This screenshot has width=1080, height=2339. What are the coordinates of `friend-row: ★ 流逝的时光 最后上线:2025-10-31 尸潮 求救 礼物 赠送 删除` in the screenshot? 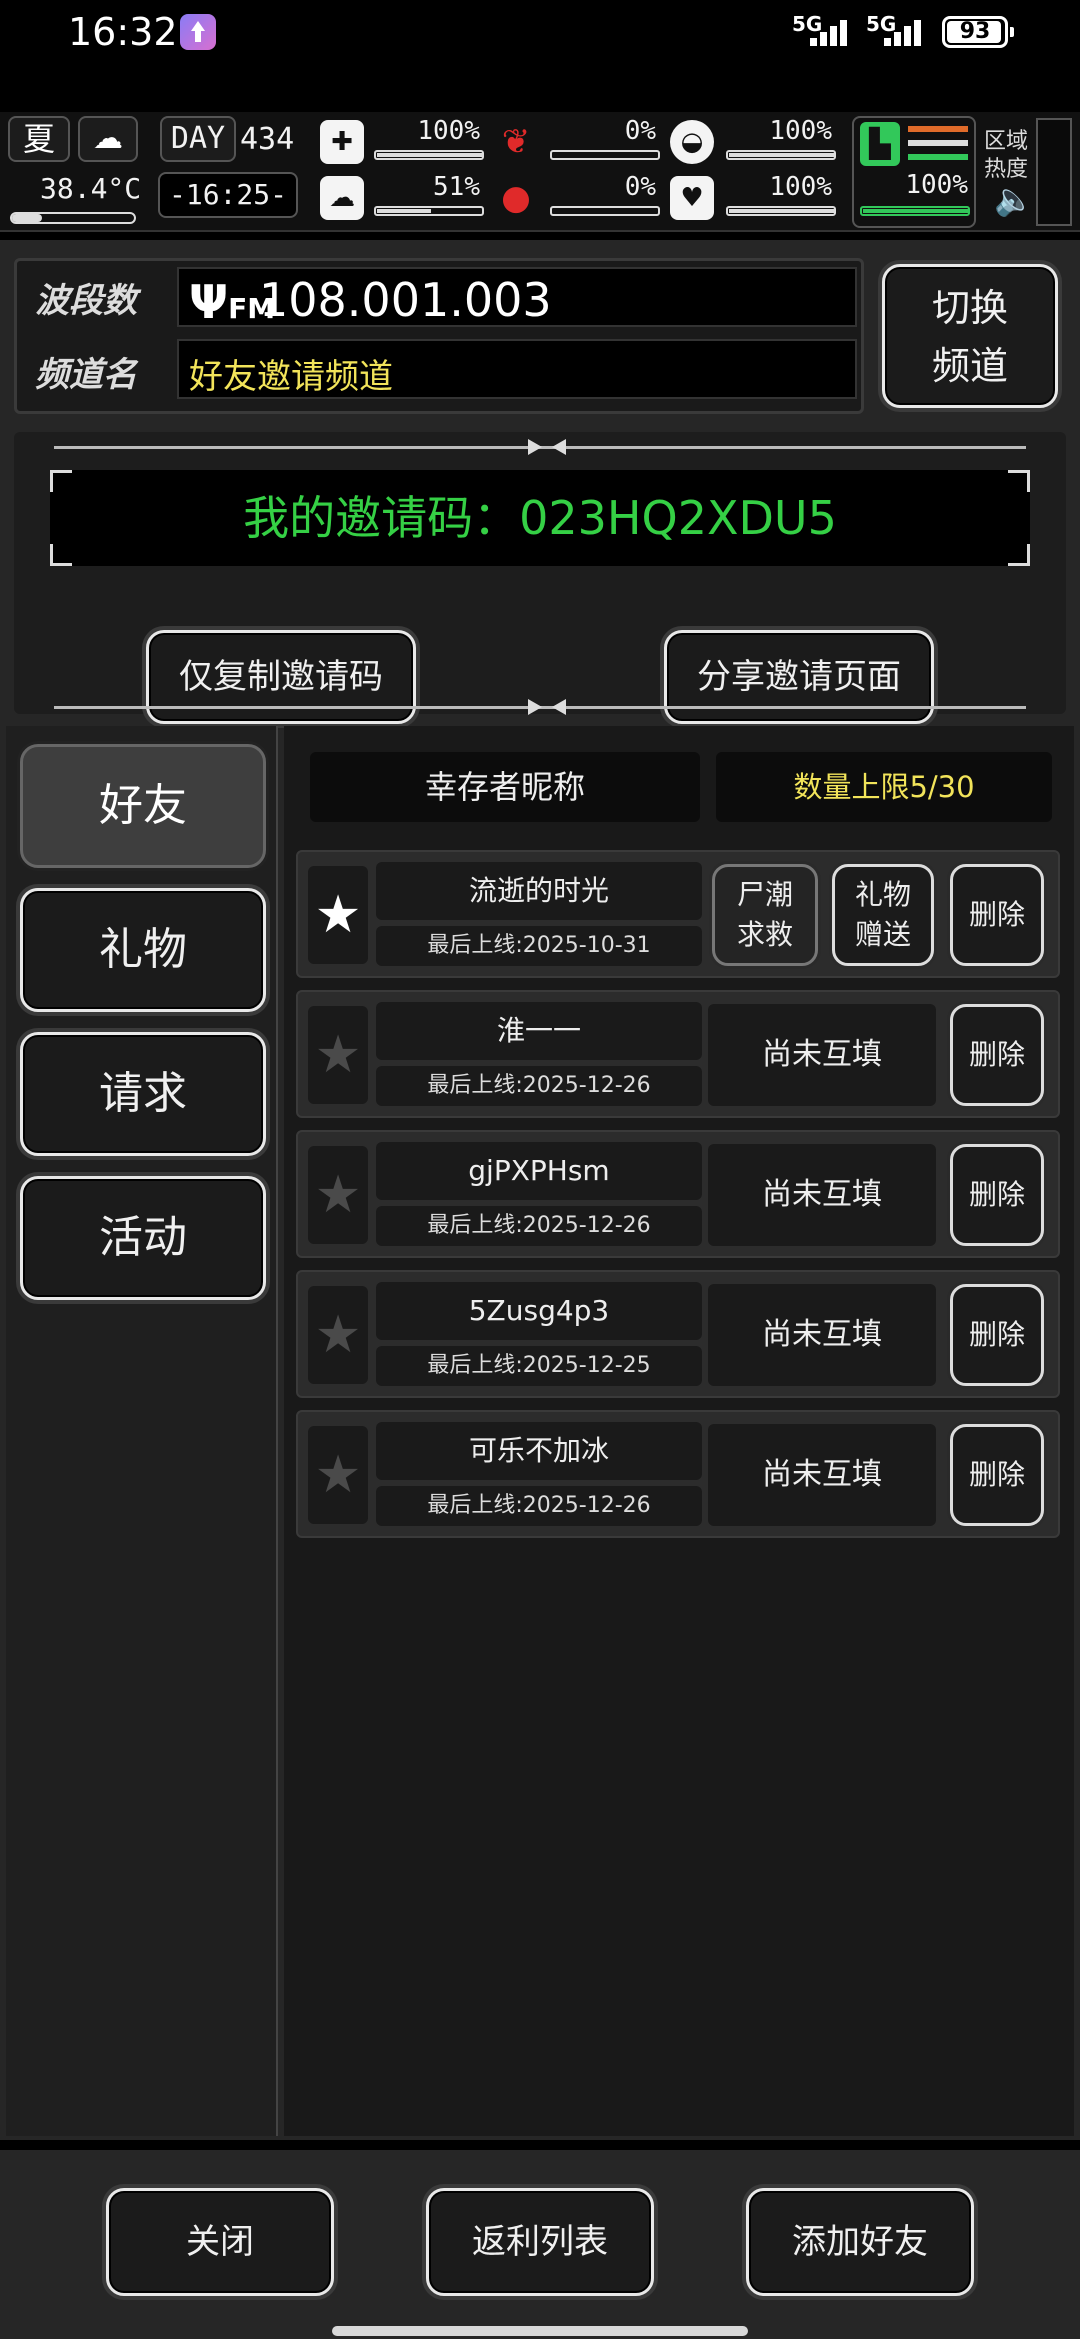 It's located at (678, 914).